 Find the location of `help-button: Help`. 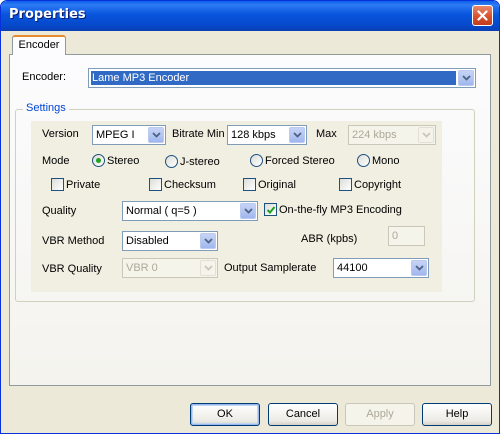

help-button: Help is located at coordinates (457, 414).